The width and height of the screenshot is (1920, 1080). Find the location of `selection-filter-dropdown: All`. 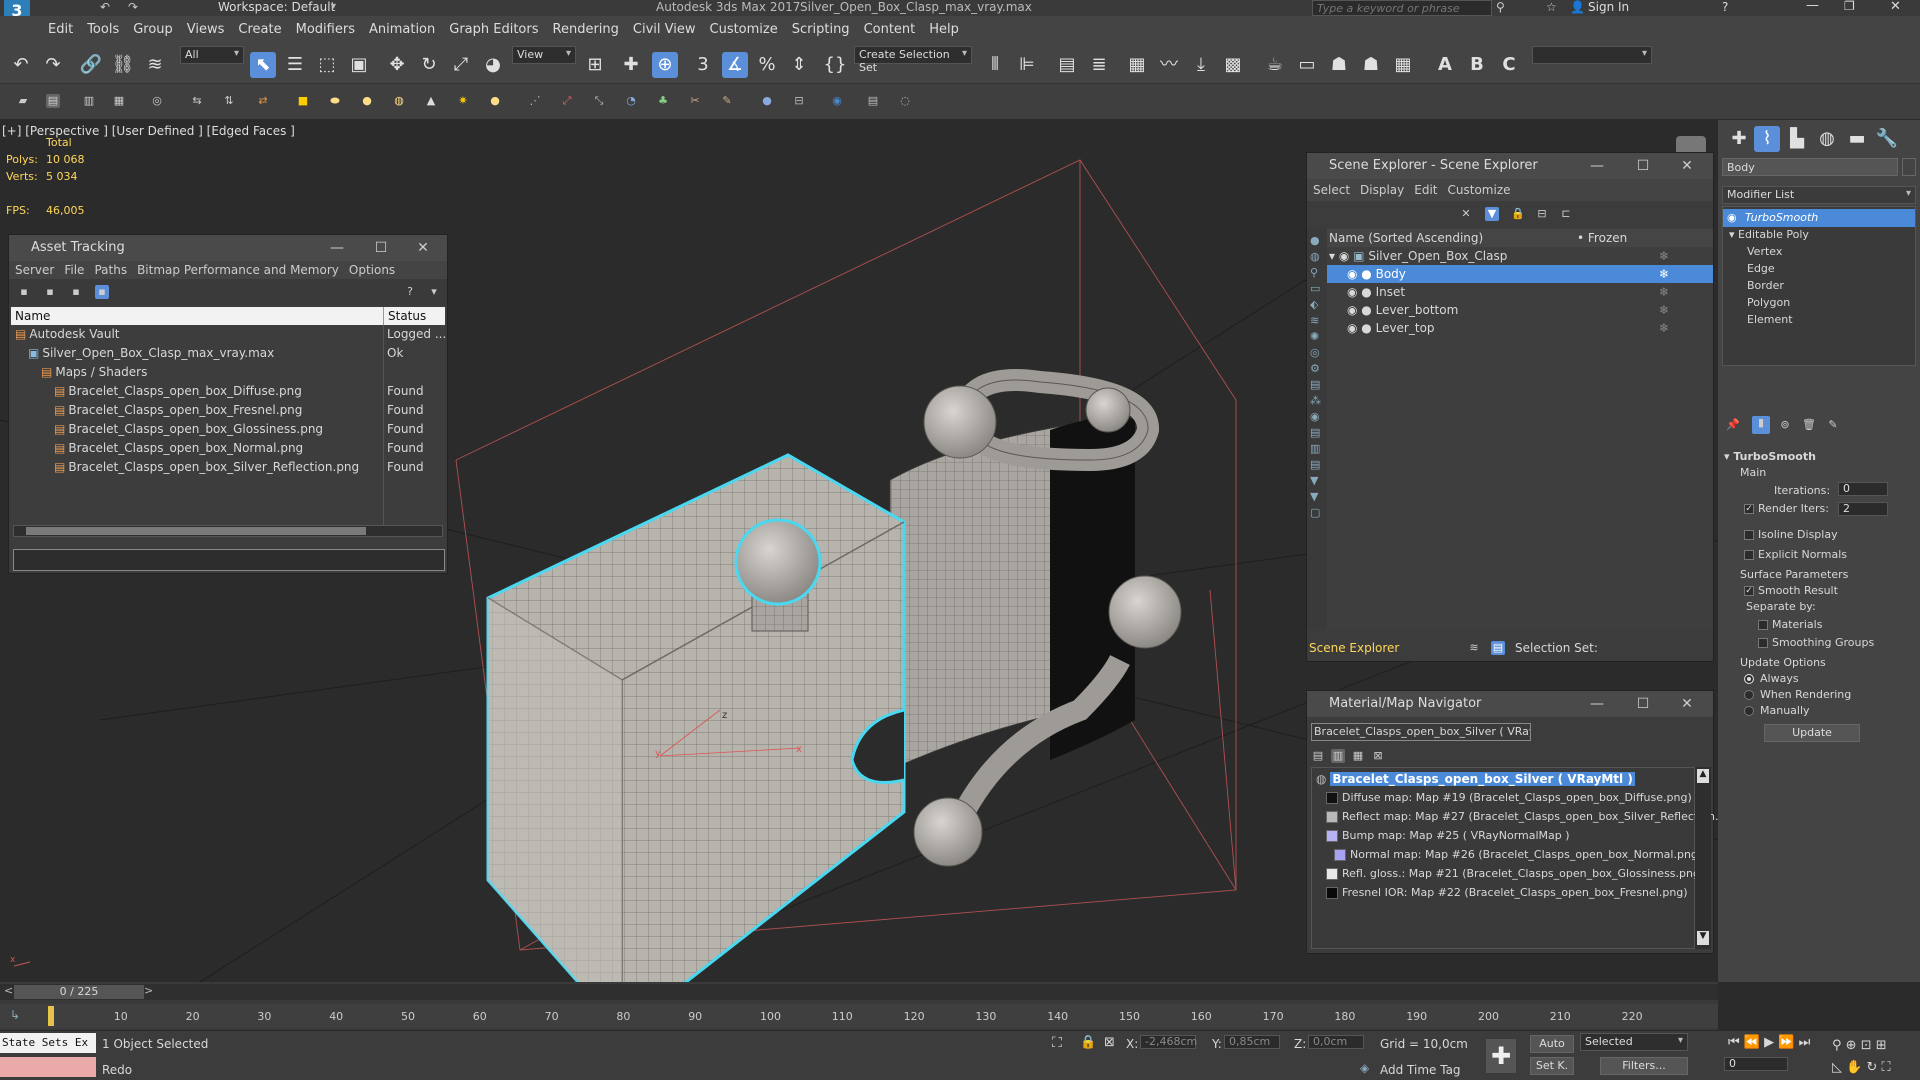

selection-filter-dropdown: All is located at coordinates (212, 55).